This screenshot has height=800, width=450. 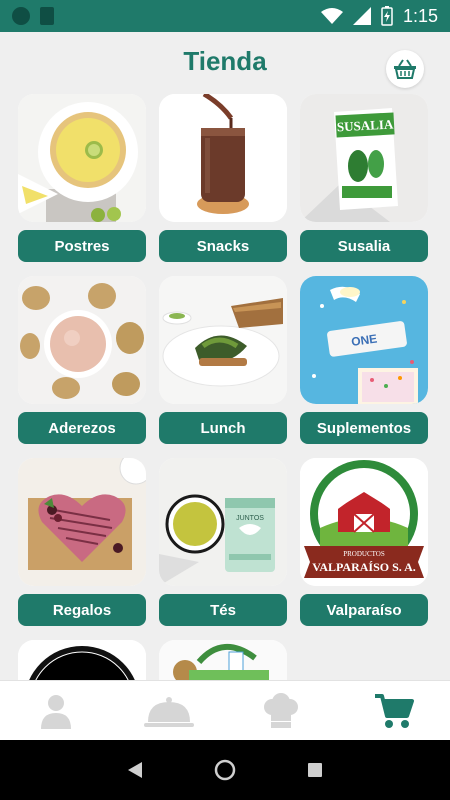 I want to click on category-image-snacks, so click(x=223, y=158).